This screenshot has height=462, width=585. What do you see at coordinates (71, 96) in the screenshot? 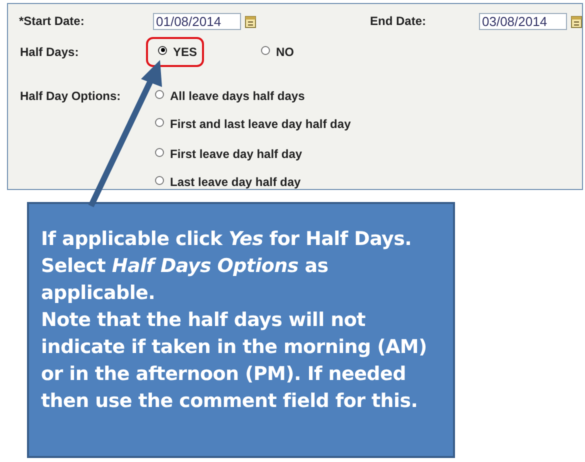
I see `half-day-options-label: Half Day Options:` at bounding box center [71, 96].